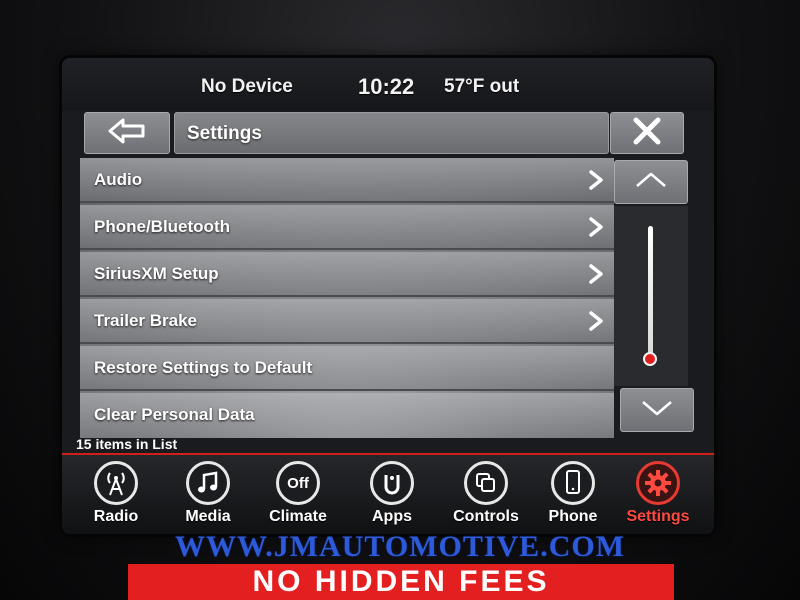  What do you see at coordinates (203, 367) in the screenshot?
I see `list-item-label: Restore Settings to Default` at bounding box center [203, 367].